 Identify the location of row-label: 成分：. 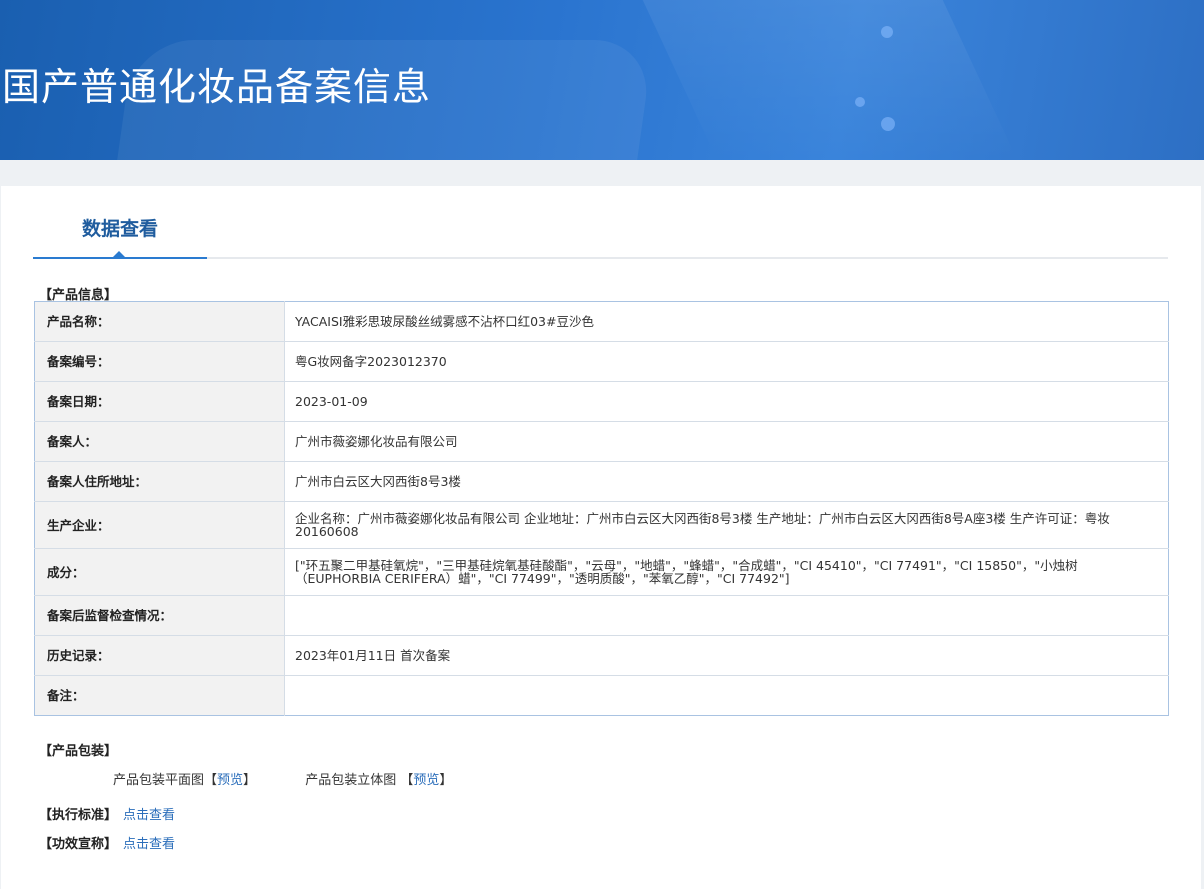
(159, 572).